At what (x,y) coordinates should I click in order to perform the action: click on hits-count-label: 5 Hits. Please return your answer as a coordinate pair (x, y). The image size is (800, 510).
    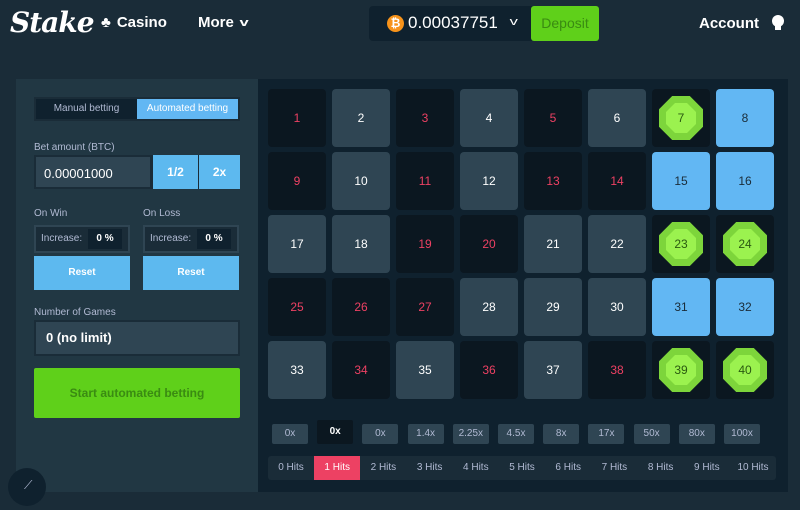
    Looking at the image, I should click on (522, 467).